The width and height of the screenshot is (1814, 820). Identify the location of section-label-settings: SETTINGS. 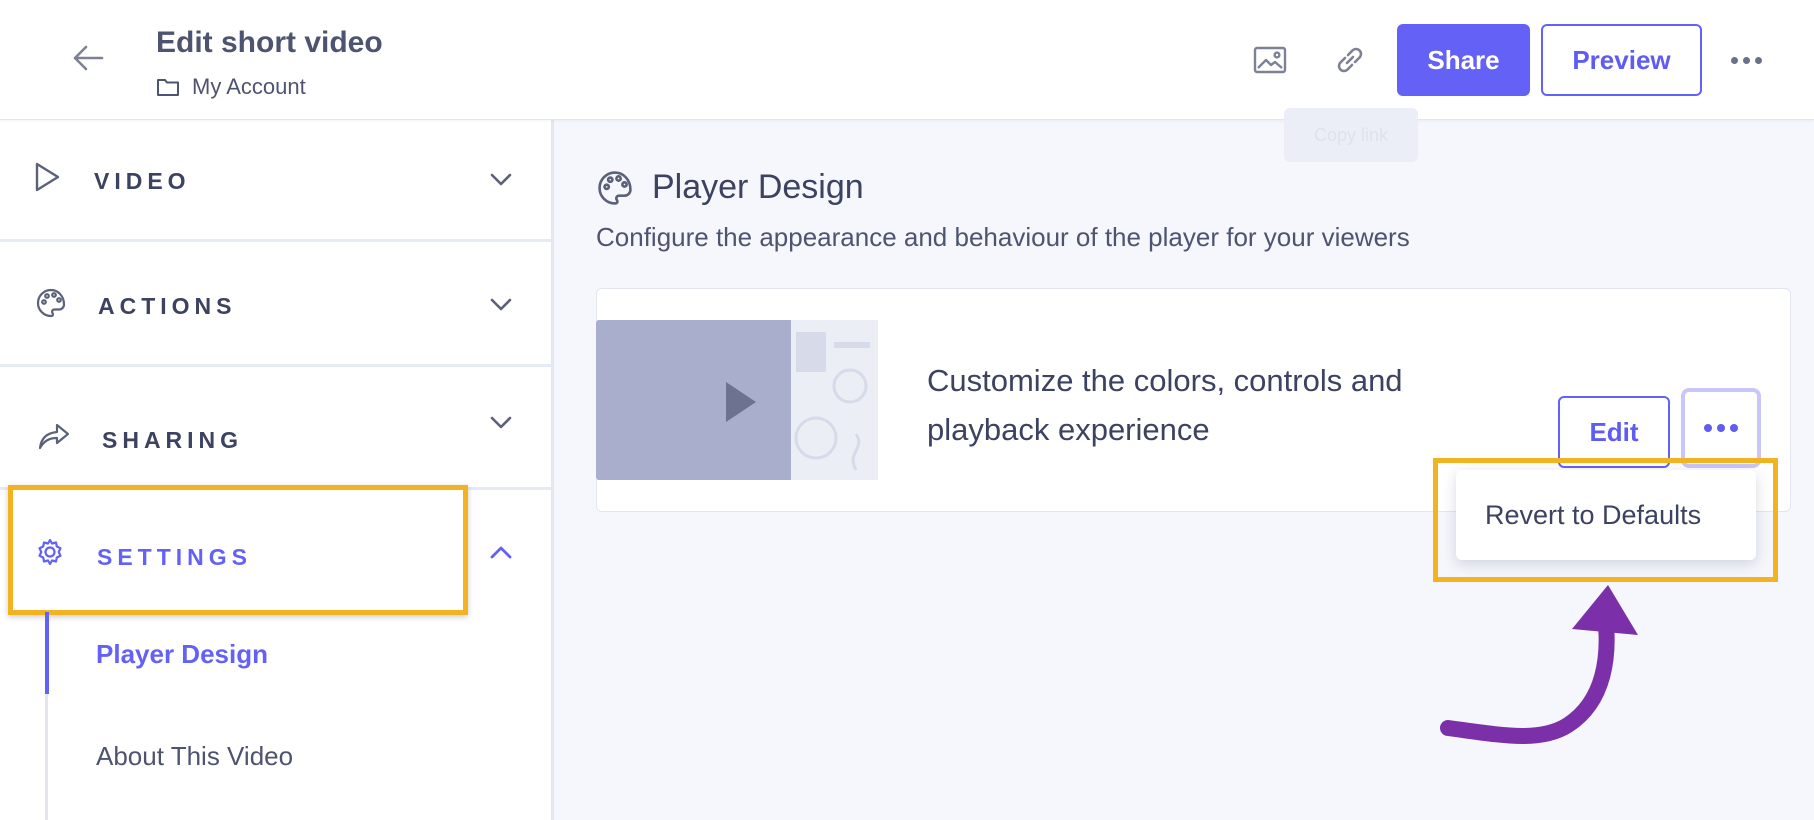
(175, 557).